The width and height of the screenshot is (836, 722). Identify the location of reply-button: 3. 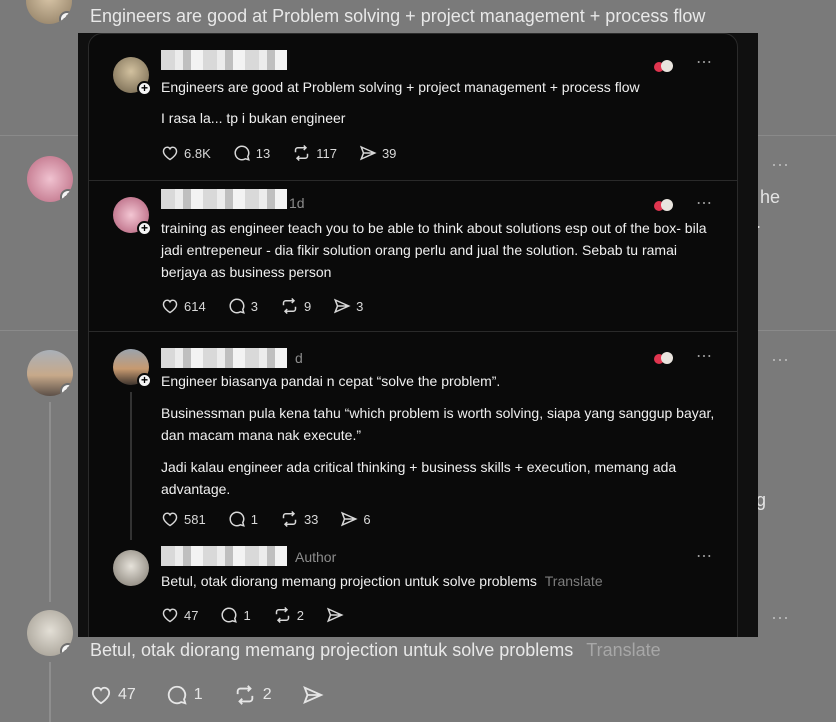
(243, 306).